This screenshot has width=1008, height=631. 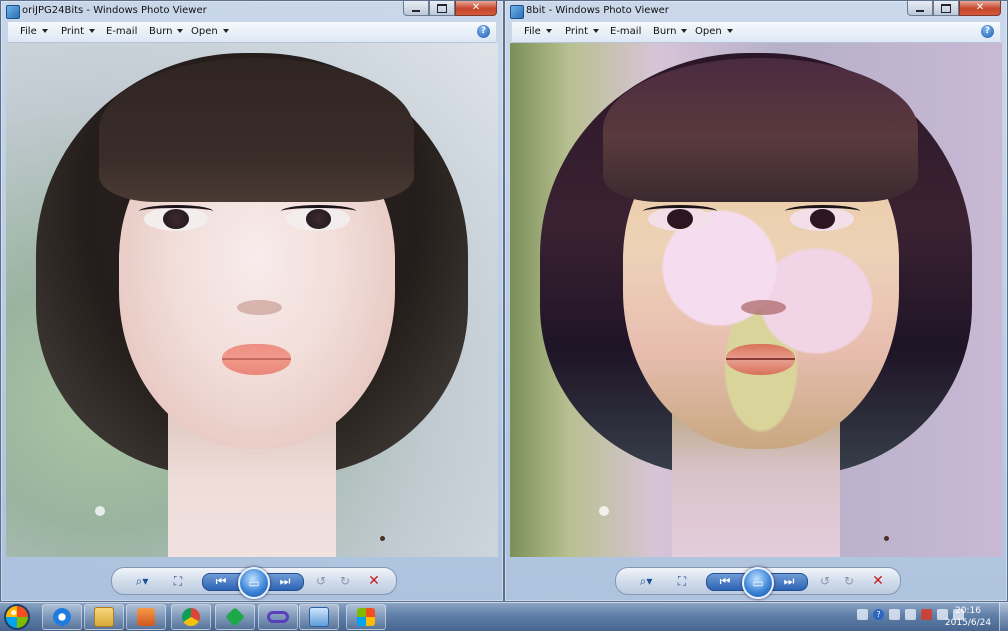 What do you see at coordinates (862, 614) in the screenshot?
I see `tray-storage-icon` at bounding box center [862, 614].